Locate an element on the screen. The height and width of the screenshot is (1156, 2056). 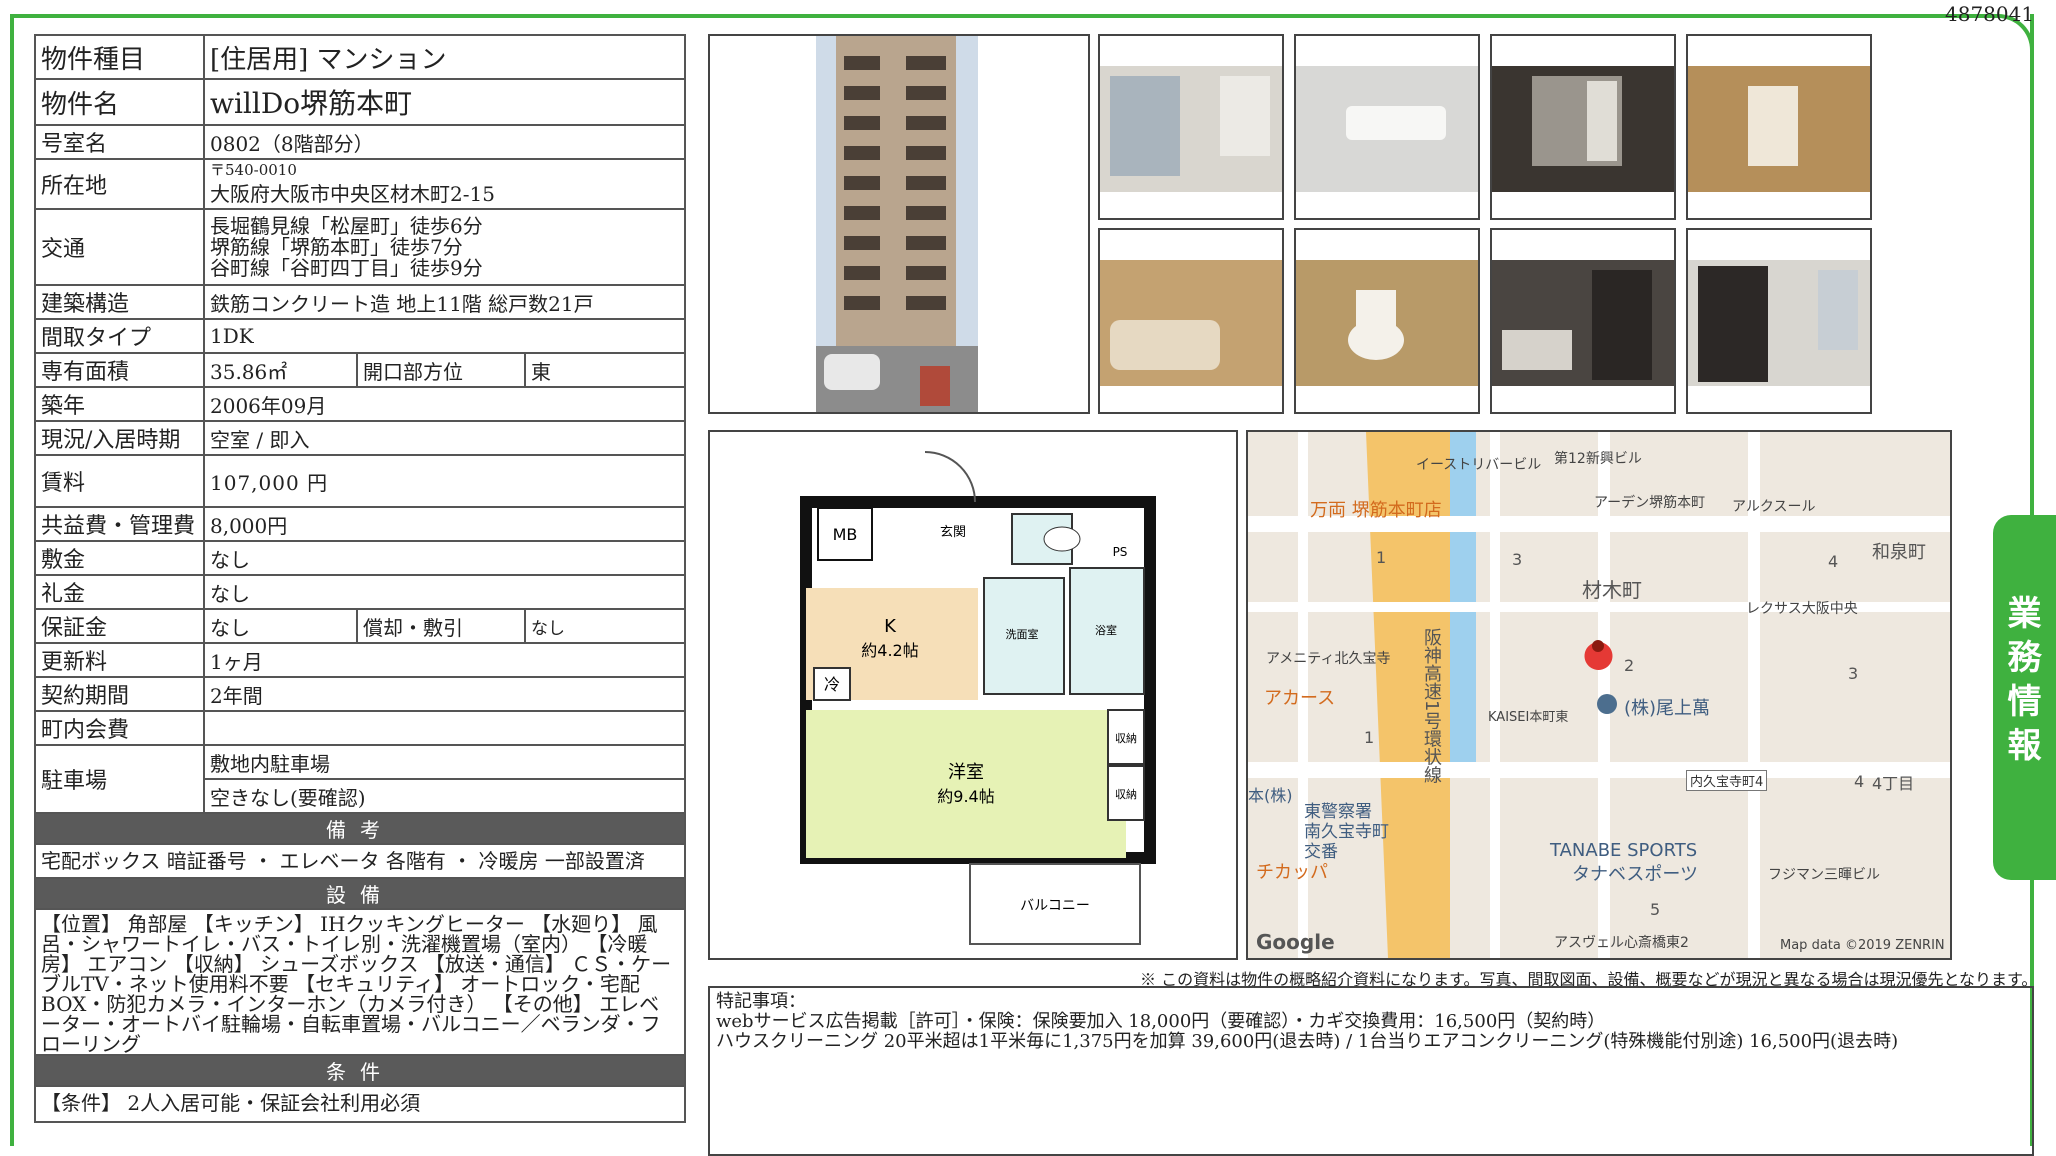
bath-label: 浴室 is located at coordinates (1106, 630).